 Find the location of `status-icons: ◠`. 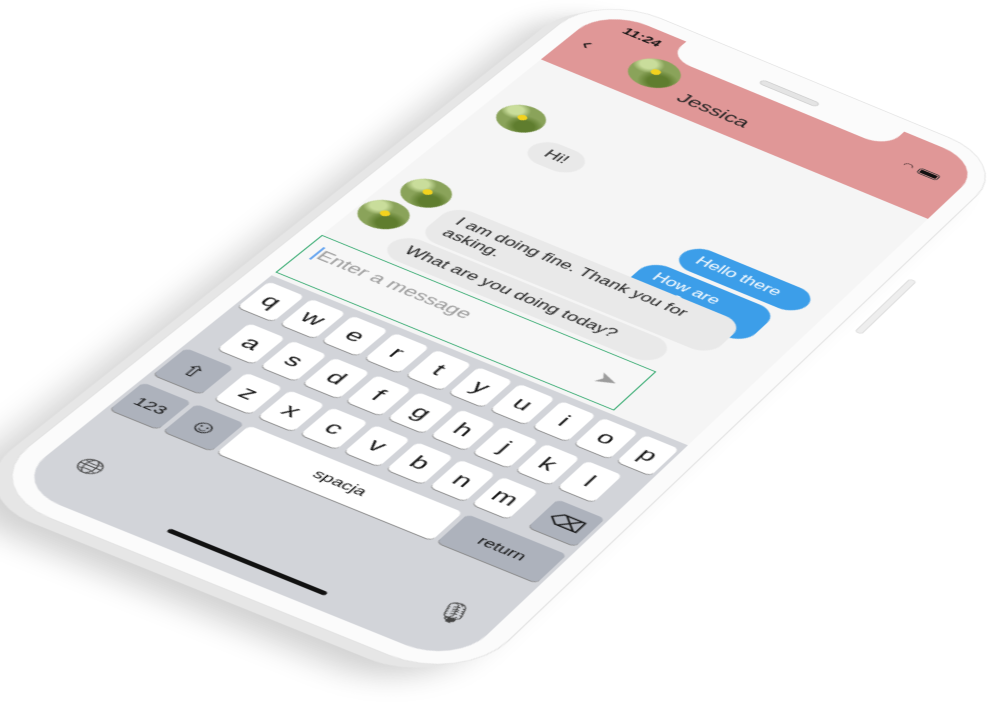

status-icons: ◠ is located at coordinates (921, 170).